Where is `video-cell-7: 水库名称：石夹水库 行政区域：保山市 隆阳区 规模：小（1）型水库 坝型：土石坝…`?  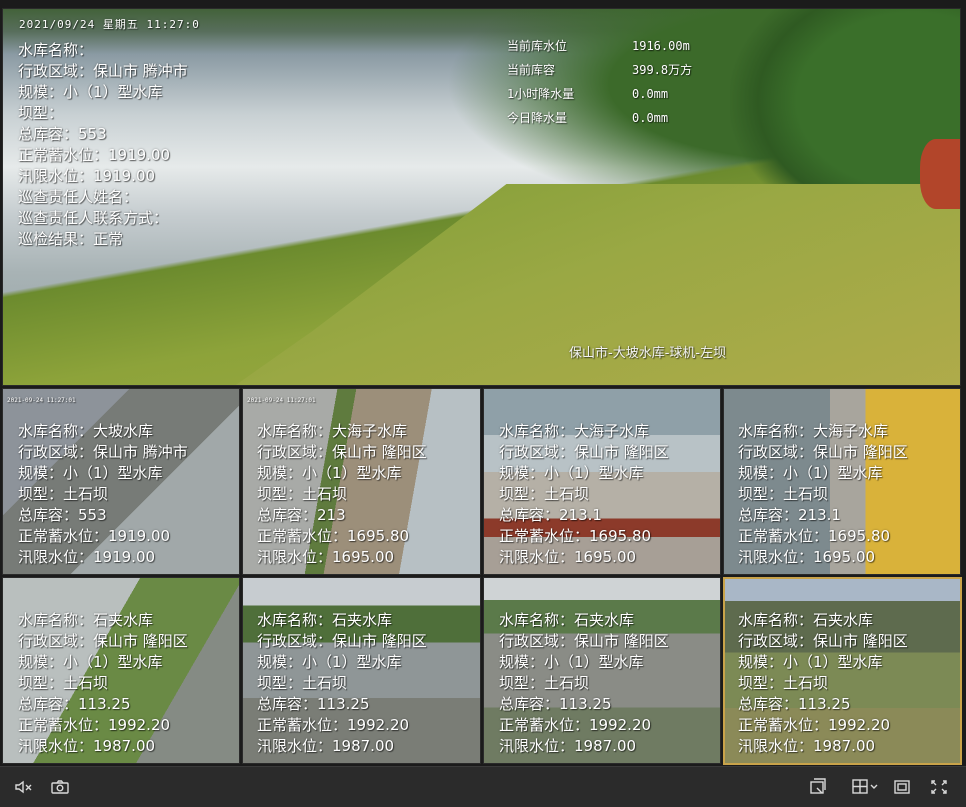 video-cell-7: 水库名称：石夹水库 行政区域：保山市 隆阳区 规模：小（1）型水库 坝型：土石坝… is located at coordinates (602, 670).